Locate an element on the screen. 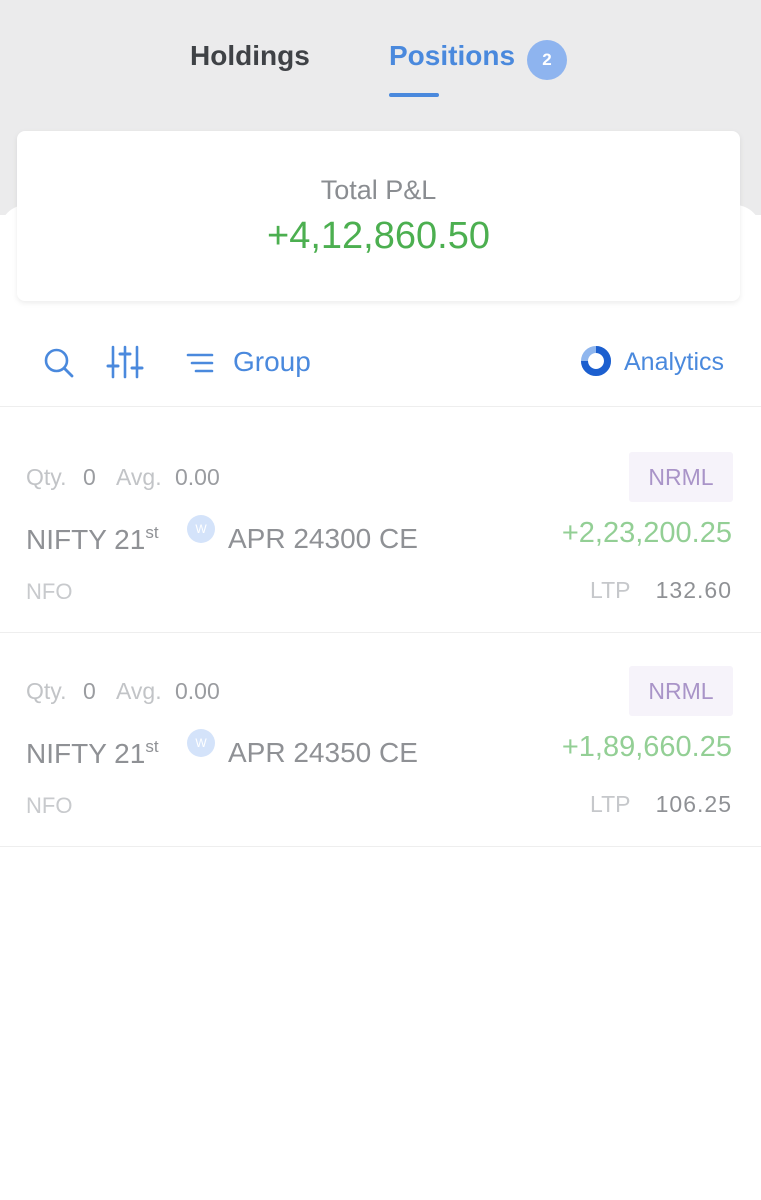 The width and height of the screenshot is (761, 1200). position-pnl: +2,23,200.25 is located at coordinates (646, 533).